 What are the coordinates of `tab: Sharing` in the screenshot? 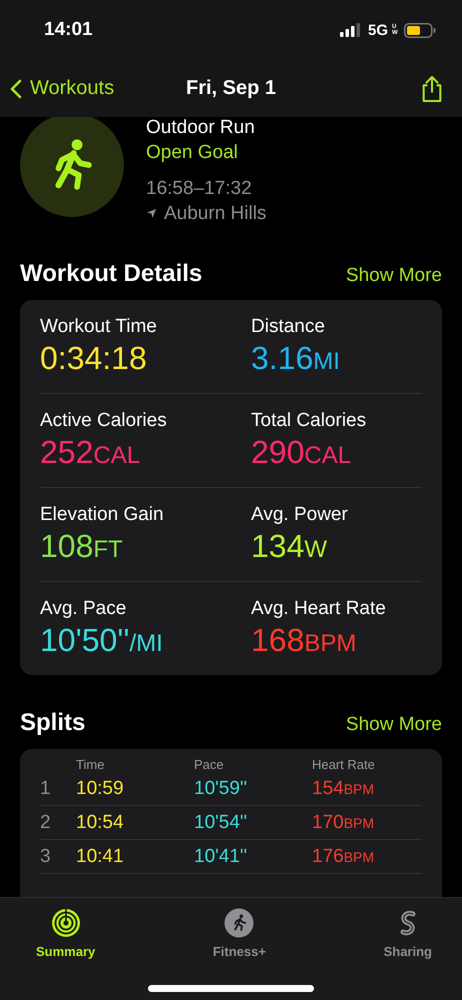 It's located at (408, 935).